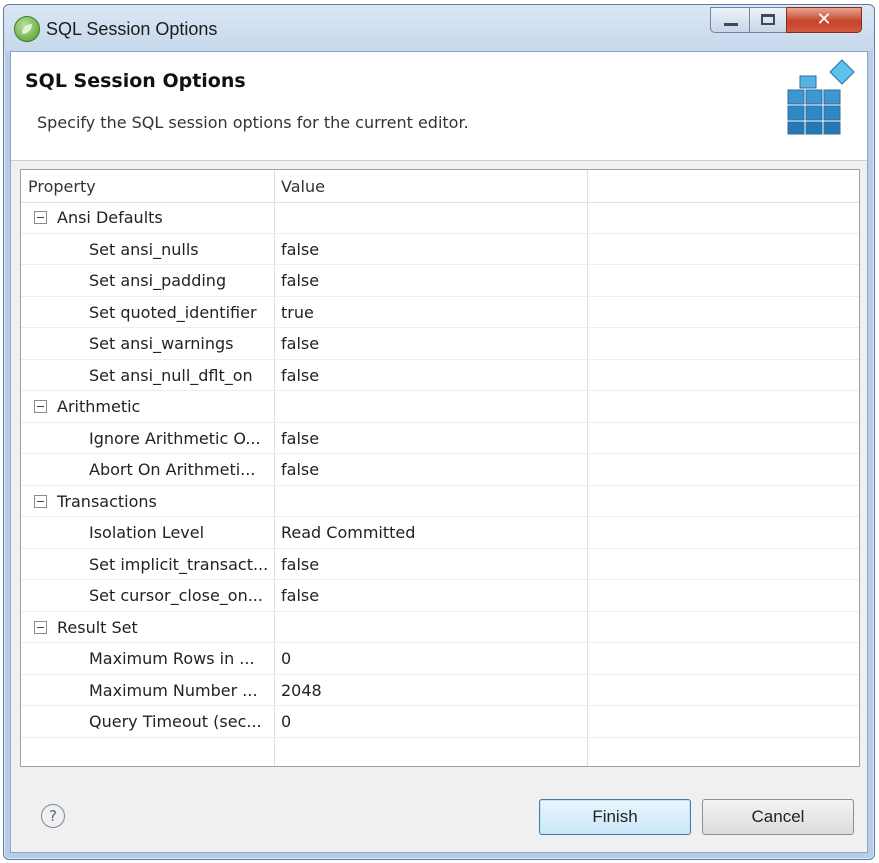  I want to click on column-header-value: Value, so click(430, 186).